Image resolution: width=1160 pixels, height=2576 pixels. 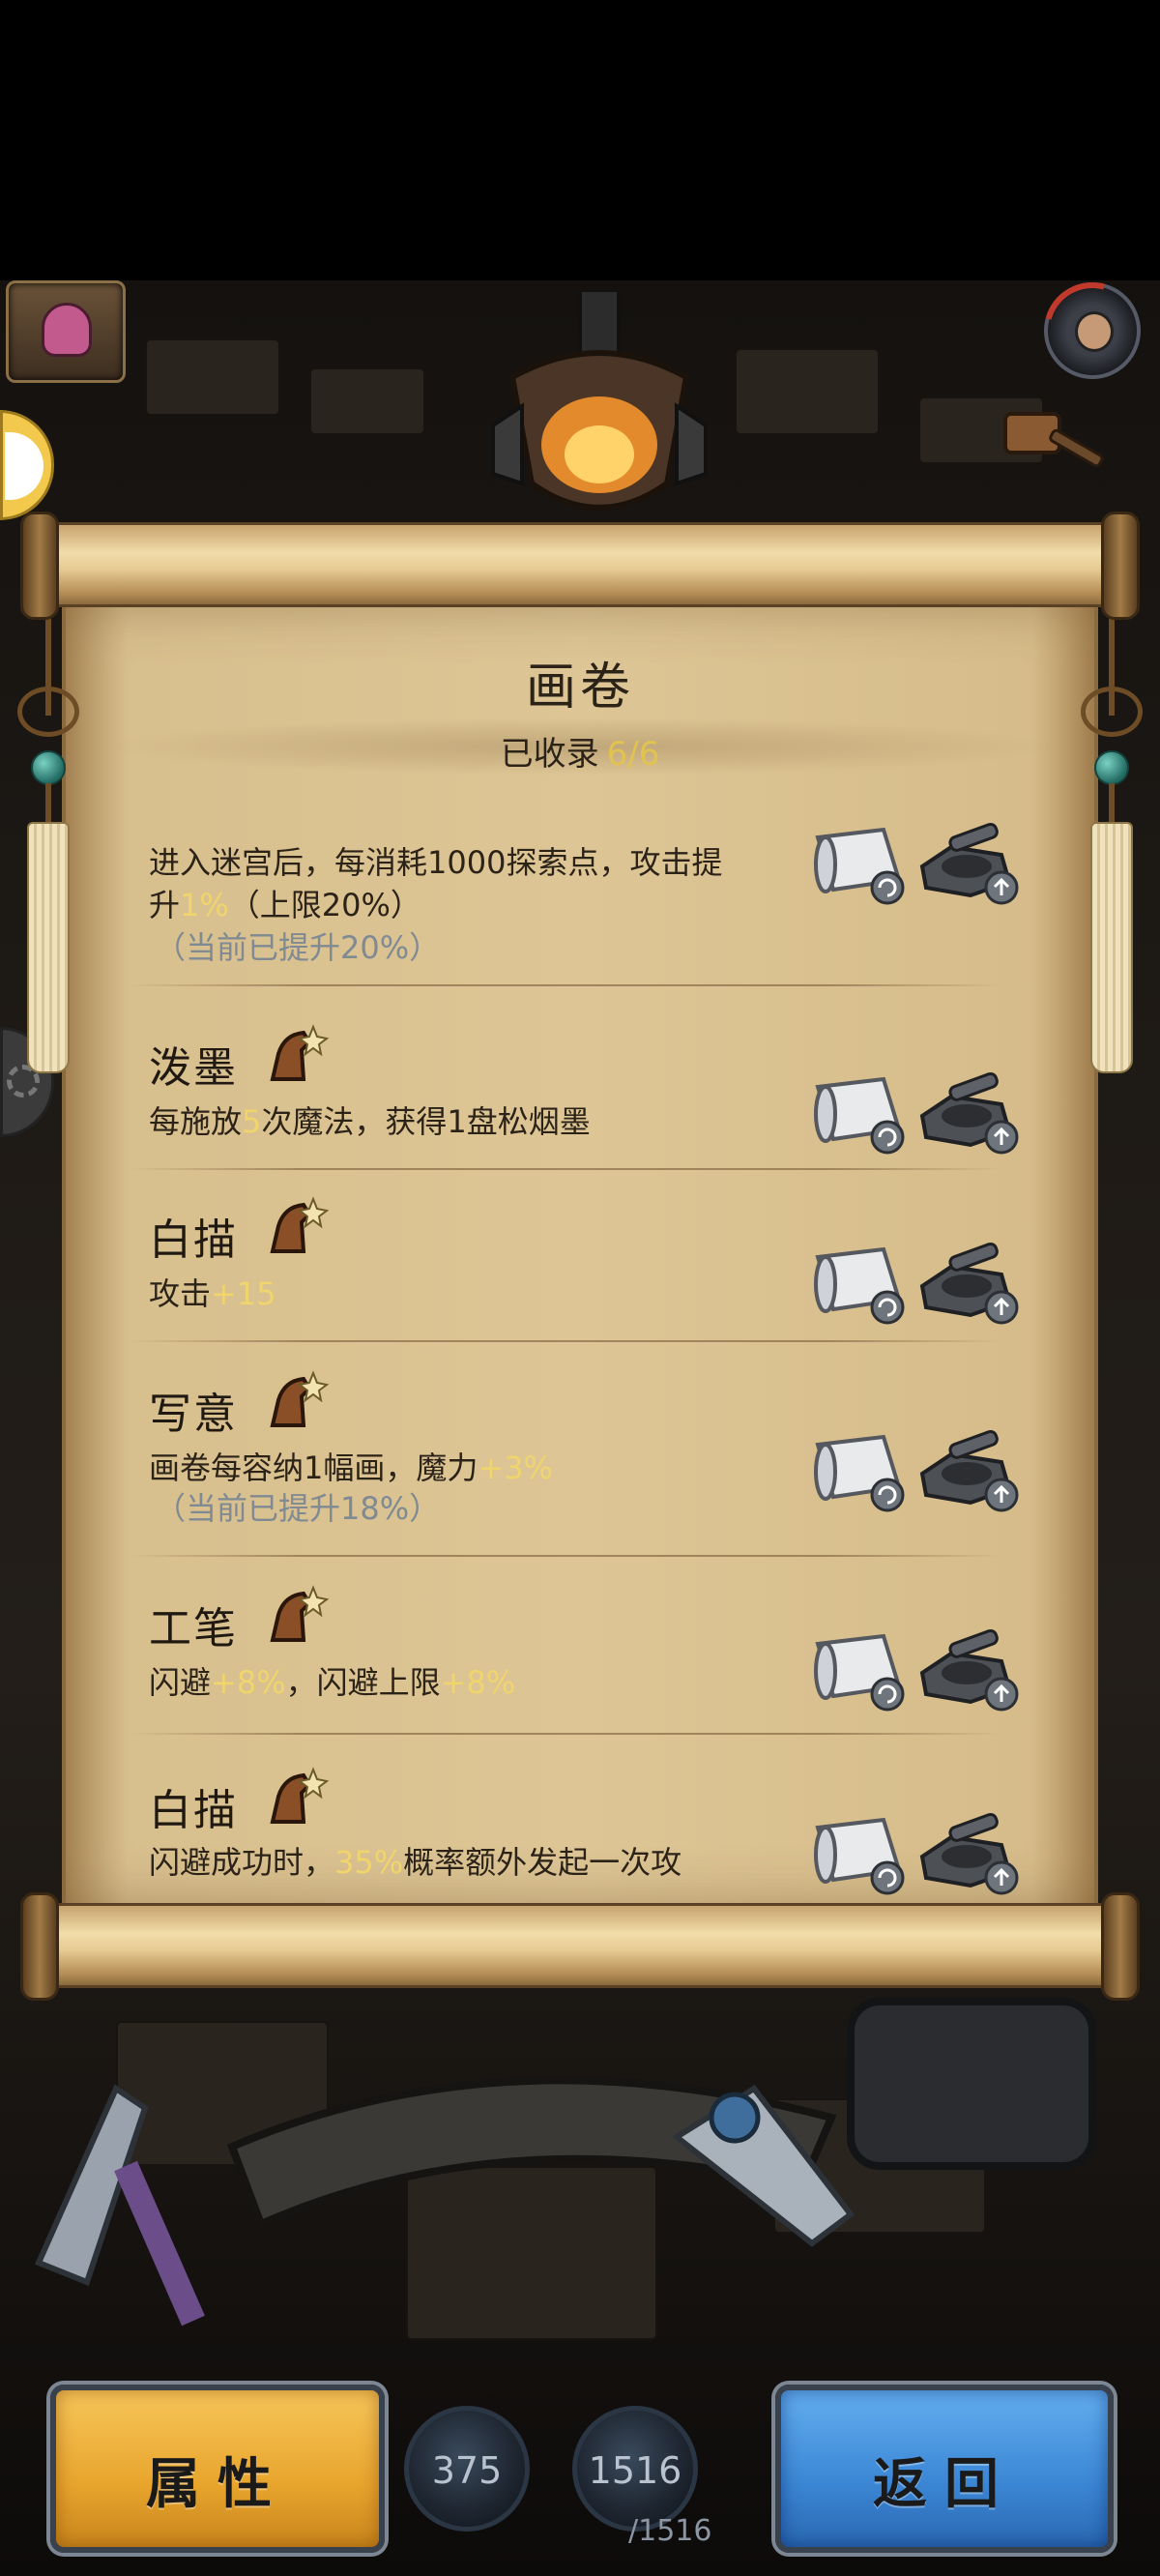 What do you see at coordinates (24, 466) in the screenshot?
I see `pet-icon` at bounding box center [24, 466].